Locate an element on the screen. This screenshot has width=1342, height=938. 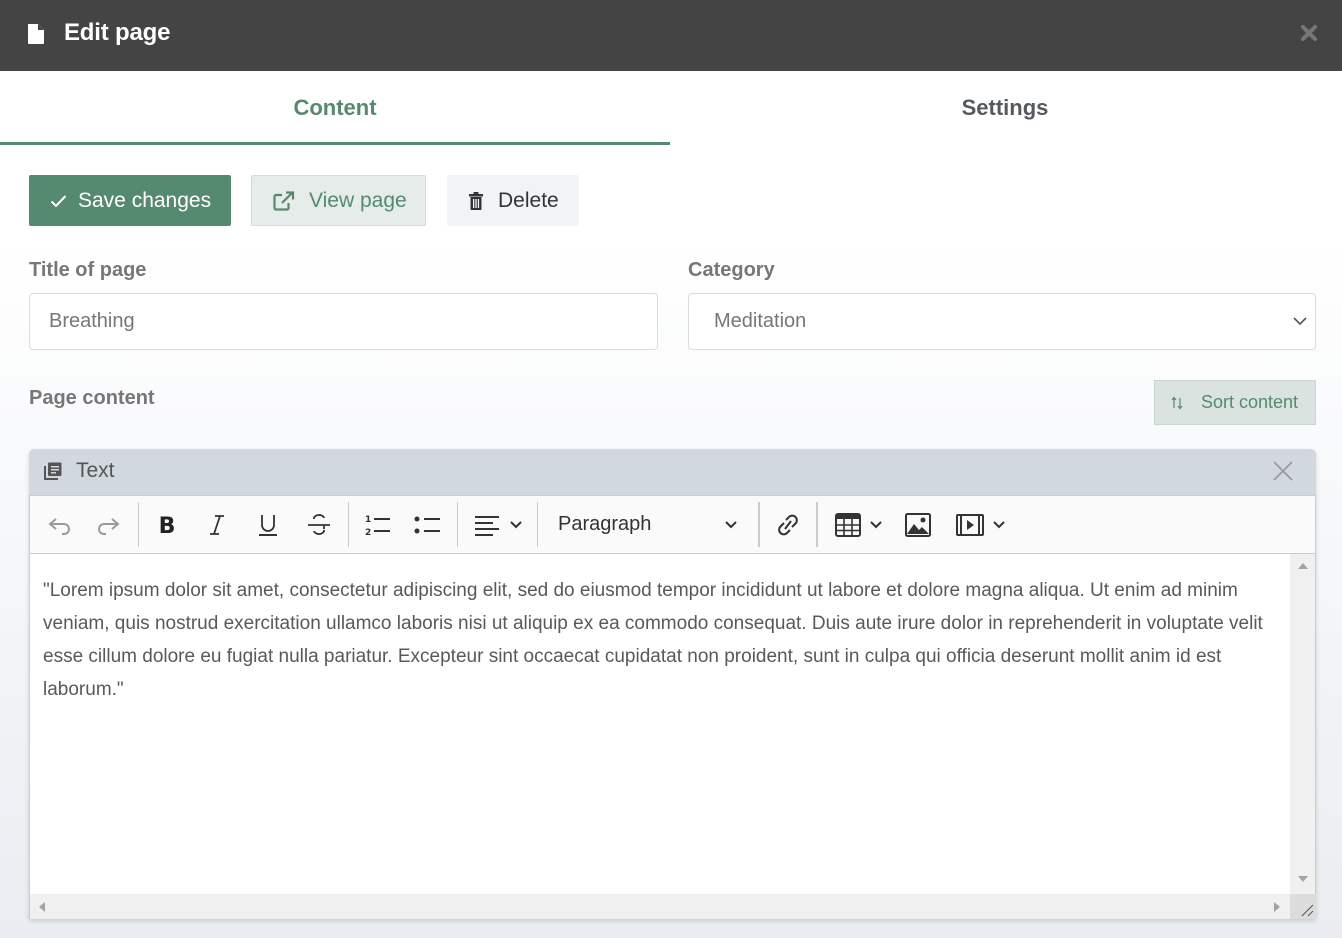
scroll-up-icon is located at coordinates (1303, 566).